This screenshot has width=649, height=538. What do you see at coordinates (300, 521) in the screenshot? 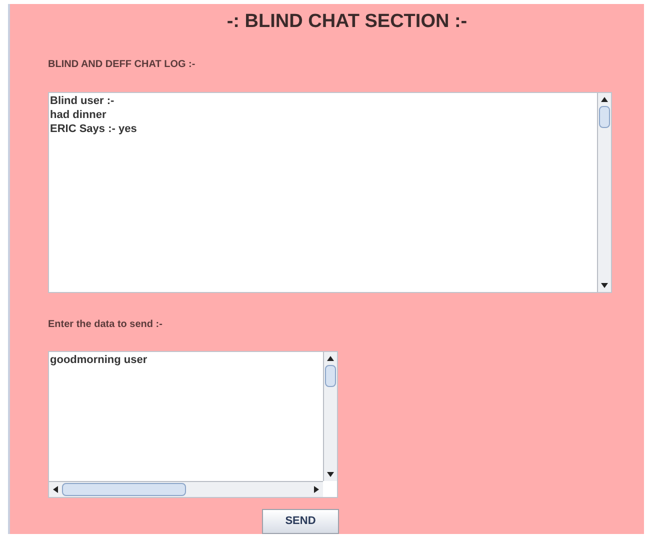
I see `send-button: SEND` at bounding box center [300, 521].